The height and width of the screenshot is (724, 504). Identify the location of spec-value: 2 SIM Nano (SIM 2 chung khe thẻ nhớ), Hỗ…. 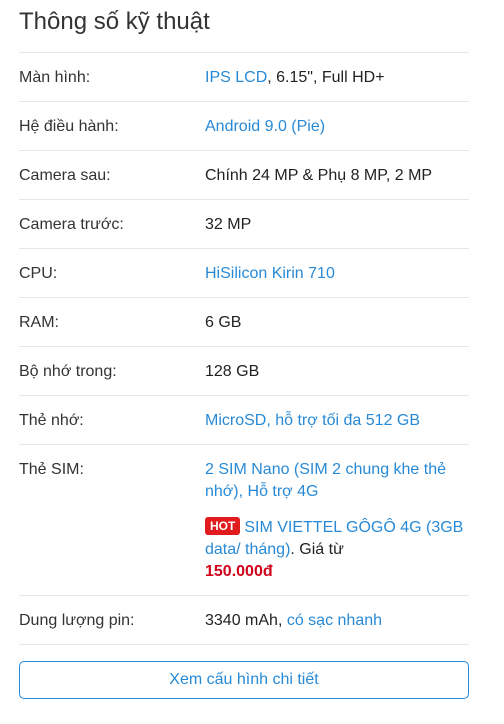
(337, 521).